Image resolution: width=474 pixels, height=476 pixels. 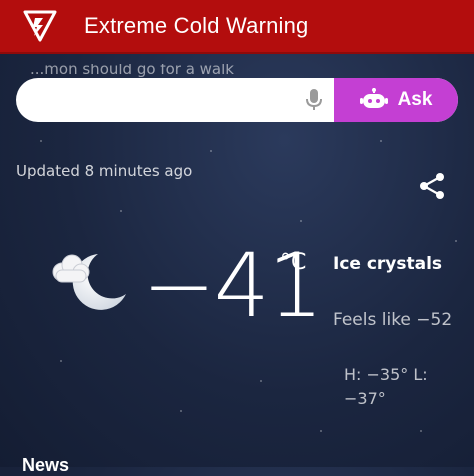 What do you see at coordinates (404, 387) in the screenshot?
I see `high-low-temperatures: H: −35° L: −37°` at bounding box center [404, 387].